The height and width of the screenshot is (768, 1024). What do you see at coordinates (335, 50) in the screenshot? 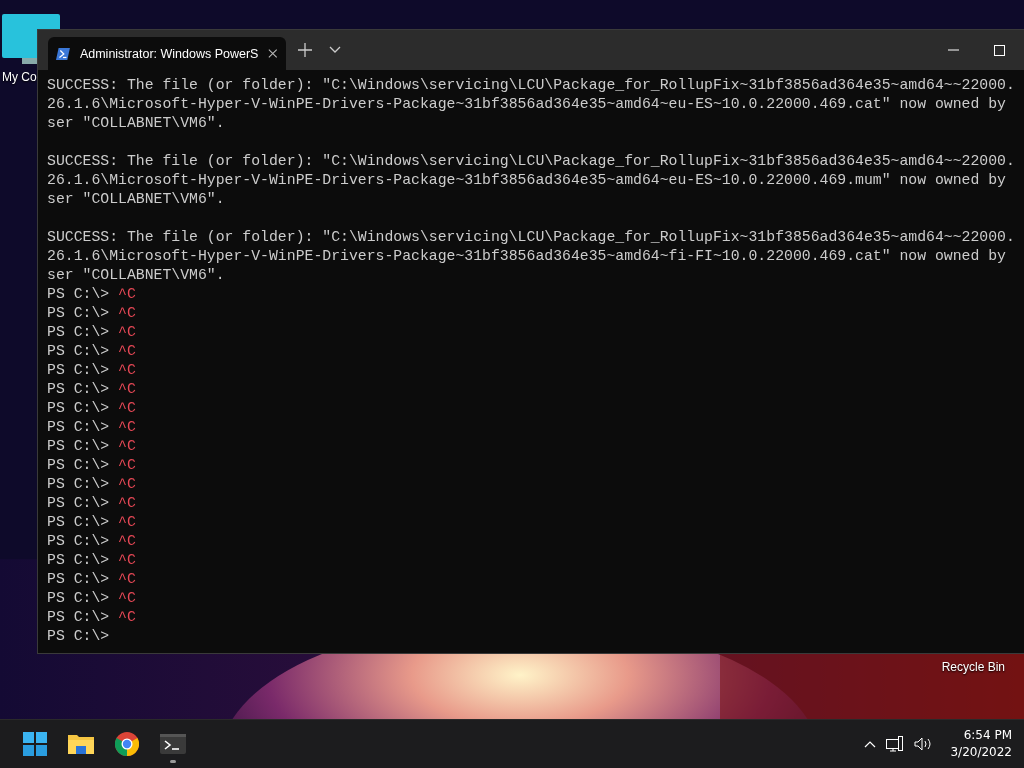
I see `chevron-down-icon` at bounding box center [335, 50].